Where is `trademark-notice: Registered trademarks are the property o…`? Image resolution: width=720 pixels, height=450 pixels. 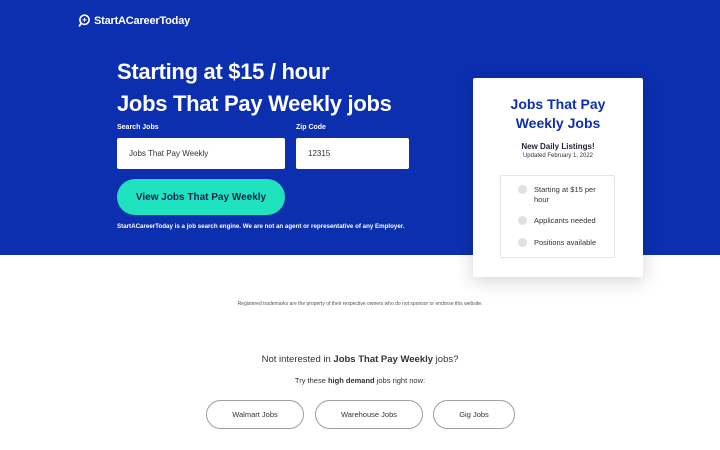 trademark-notice: Registered trademarks are the property o… is located at coordinates (360, 304).